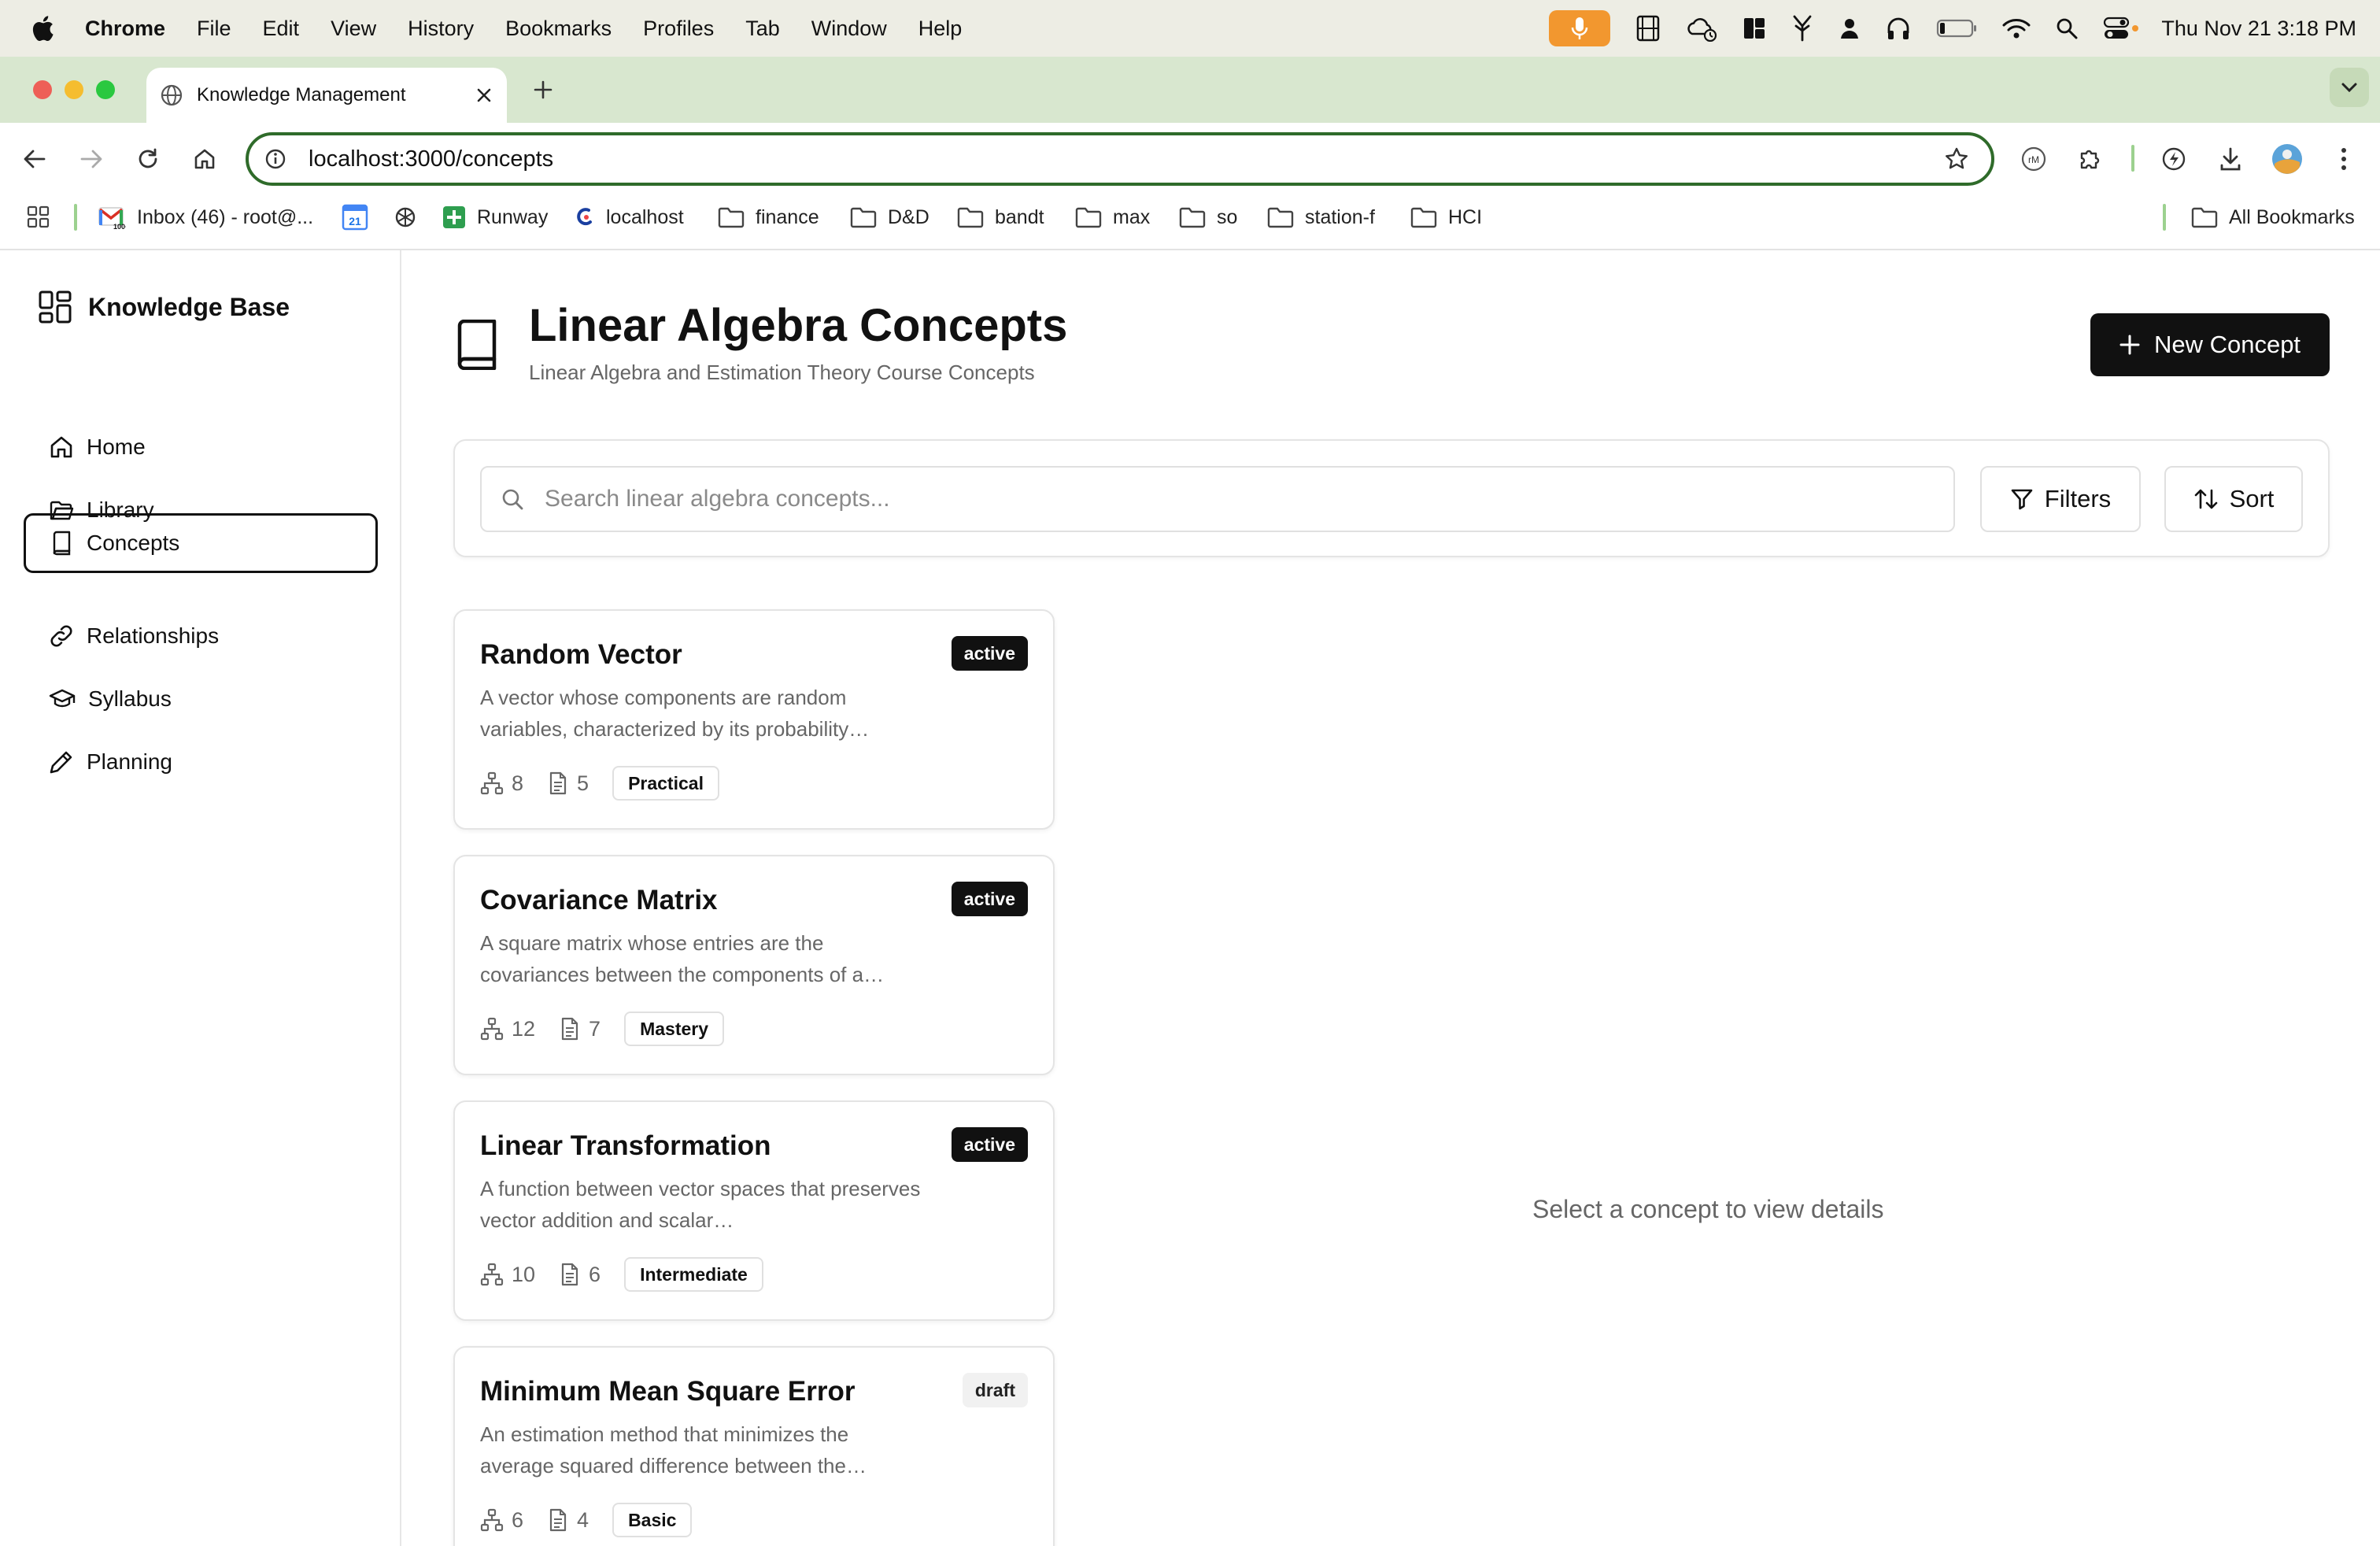 This screenshot has height=1546, width=2380. What do you see at coordinates (1208, 217) in the screenshot?
I see `bookmark-folder-so: so` at bounding box center [1208, 217].